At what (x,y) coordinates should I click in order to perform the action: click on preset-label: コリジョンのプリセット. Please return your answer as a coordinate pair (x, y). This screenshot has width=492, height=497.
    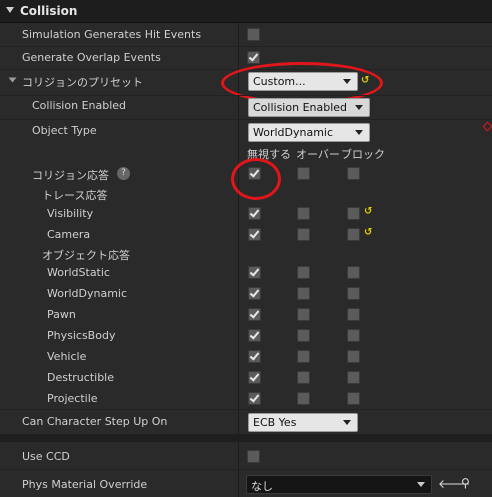
    Looking at the image, I should click on (82, 82).